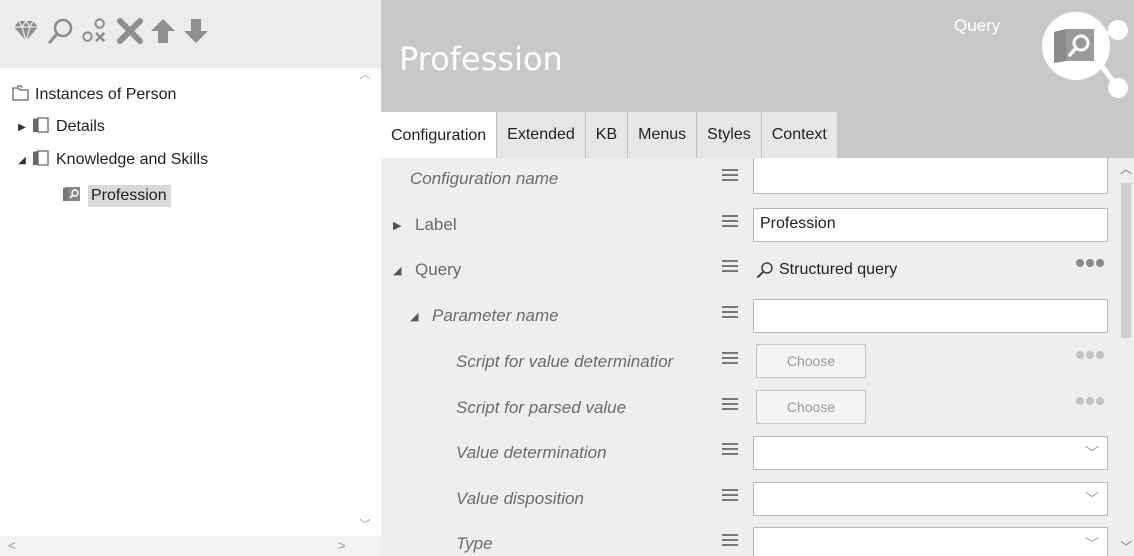 This screenshot has width=1134, height=556. Describe the element at coordinates (342, 545) in the screenshot. I see `scroll-right-icon: >` at that location.